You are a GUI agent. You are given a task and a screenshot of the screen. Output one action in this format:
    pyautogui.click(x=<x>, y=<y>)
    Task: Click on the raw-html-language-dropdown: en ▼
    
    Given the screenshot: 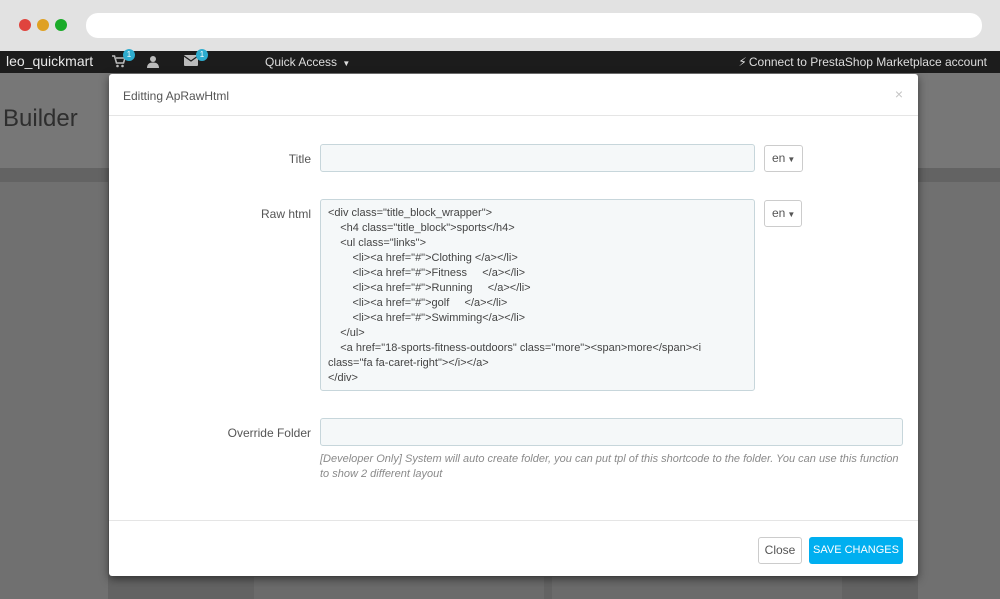 What is the action you would take?
    pyautogui.click(x=783, y=213)
    